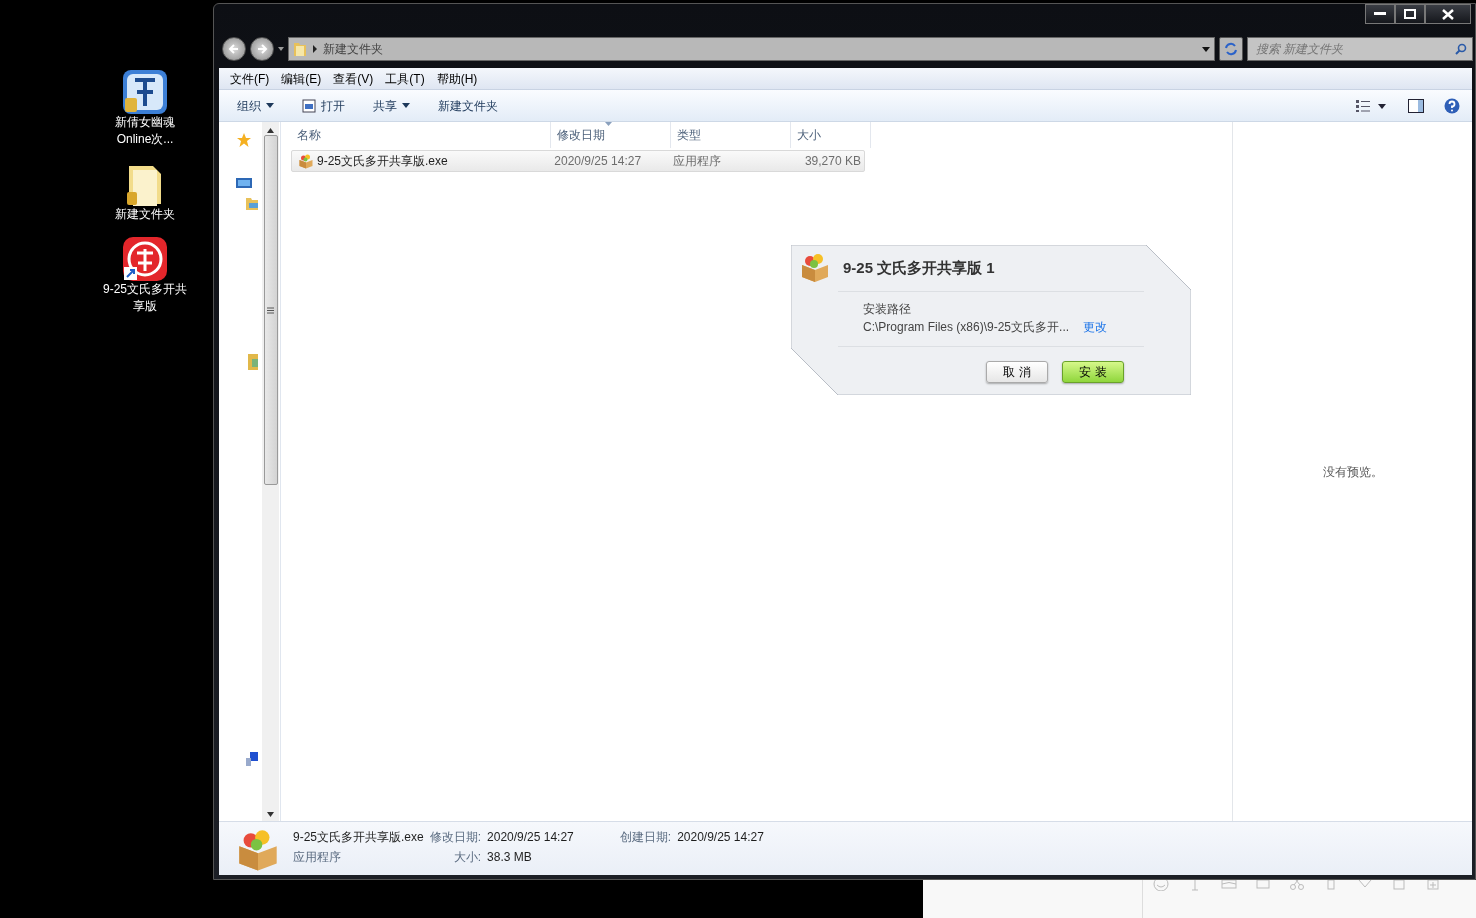 The image size is (1476, 918). I want to click on toolbar-button: 新建文件夹, so click(468, 105).